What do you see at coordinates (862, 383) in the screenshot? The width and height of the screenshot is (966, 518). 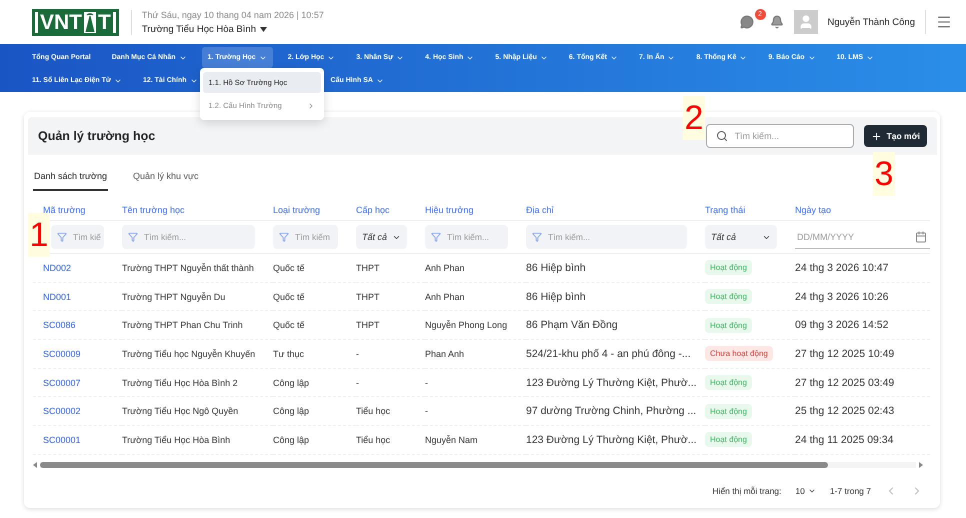 I see `created-date: 27 thg 12 2025 03:49` at bounding box center [862, 383].